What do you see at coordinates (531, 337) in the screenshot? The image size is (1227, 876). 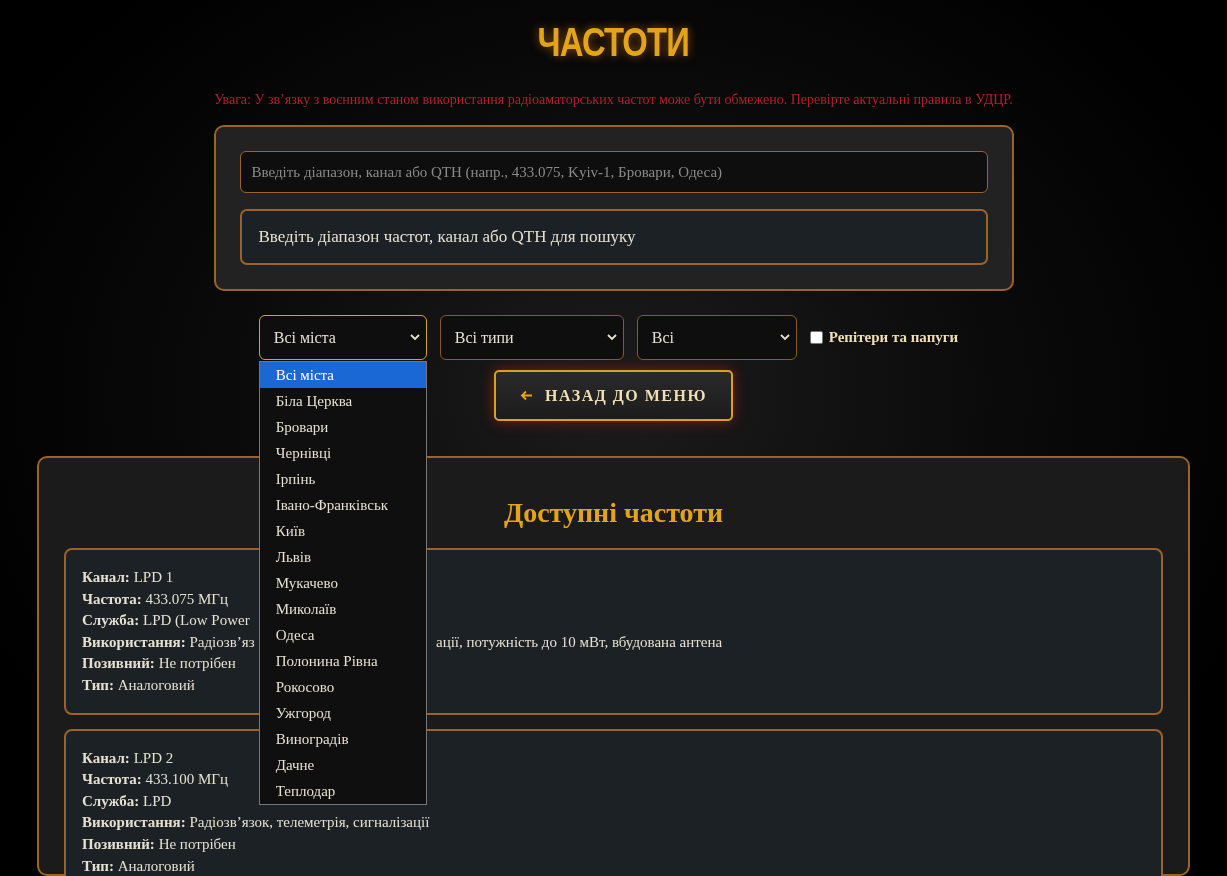 I see `dropdown-select: Всі типи` at bounding box center [531, 337].